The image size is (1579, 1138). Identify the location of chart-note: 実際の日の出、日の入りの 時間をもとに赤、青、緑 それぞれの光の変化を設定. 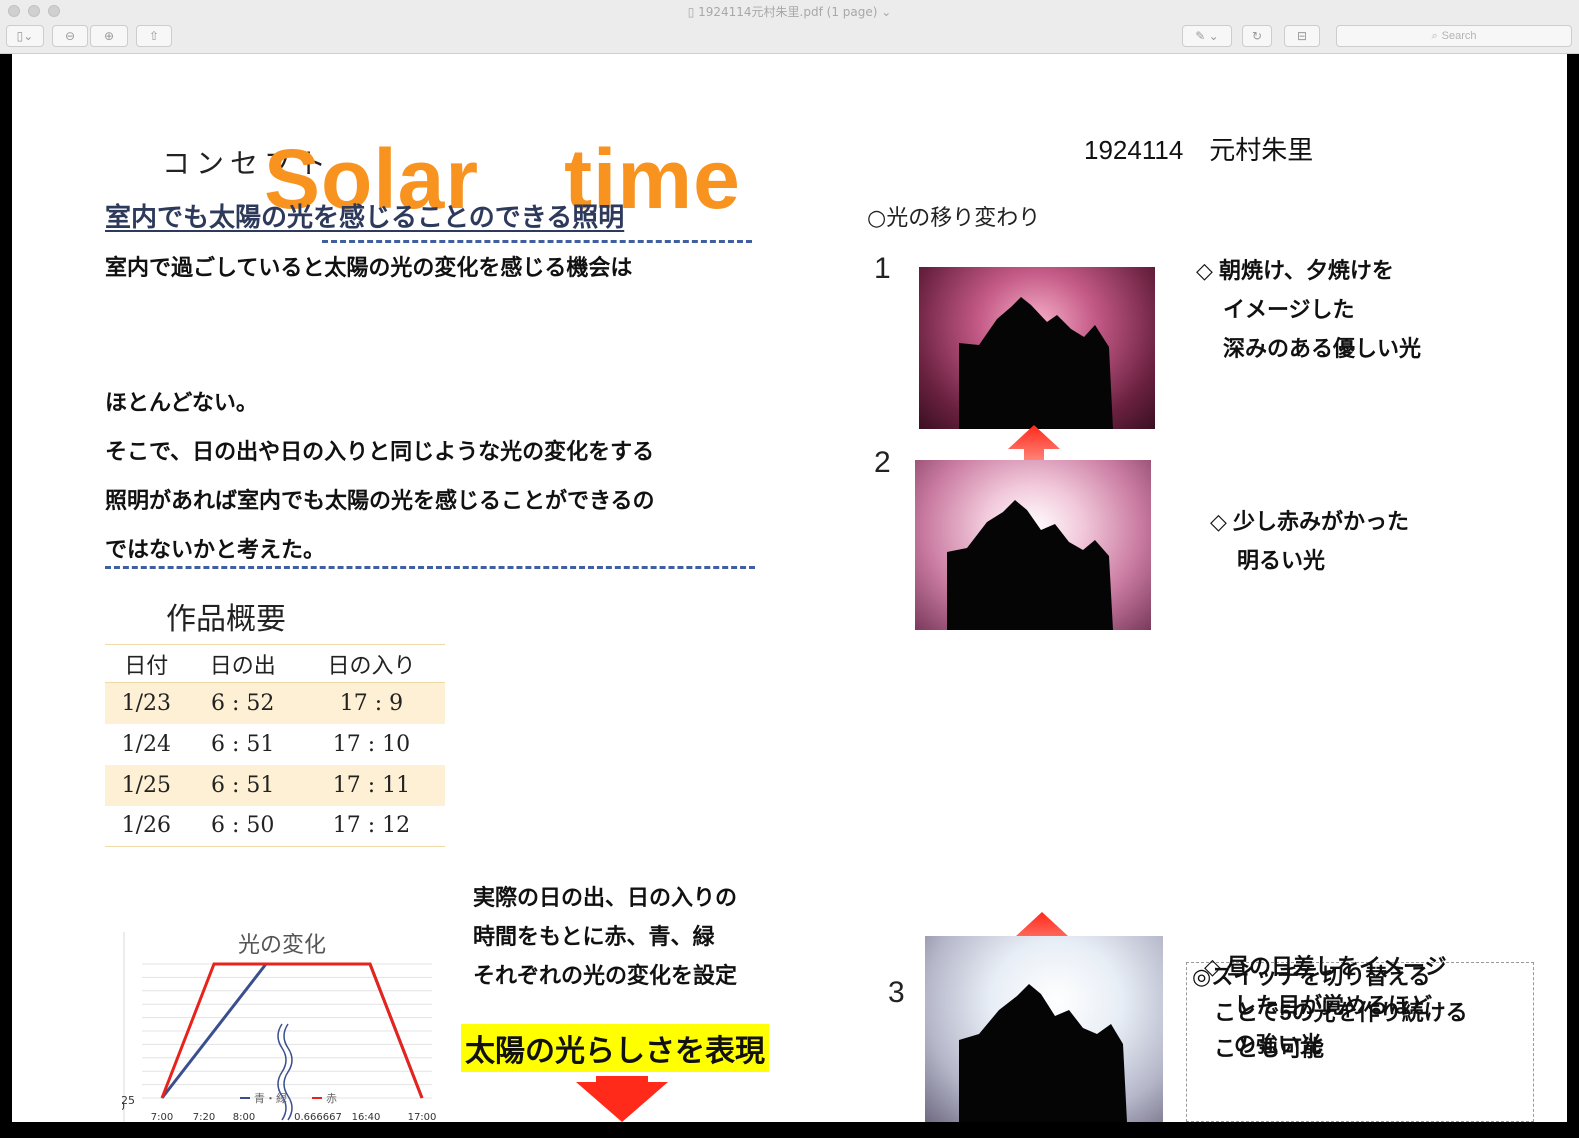
(605, 936).